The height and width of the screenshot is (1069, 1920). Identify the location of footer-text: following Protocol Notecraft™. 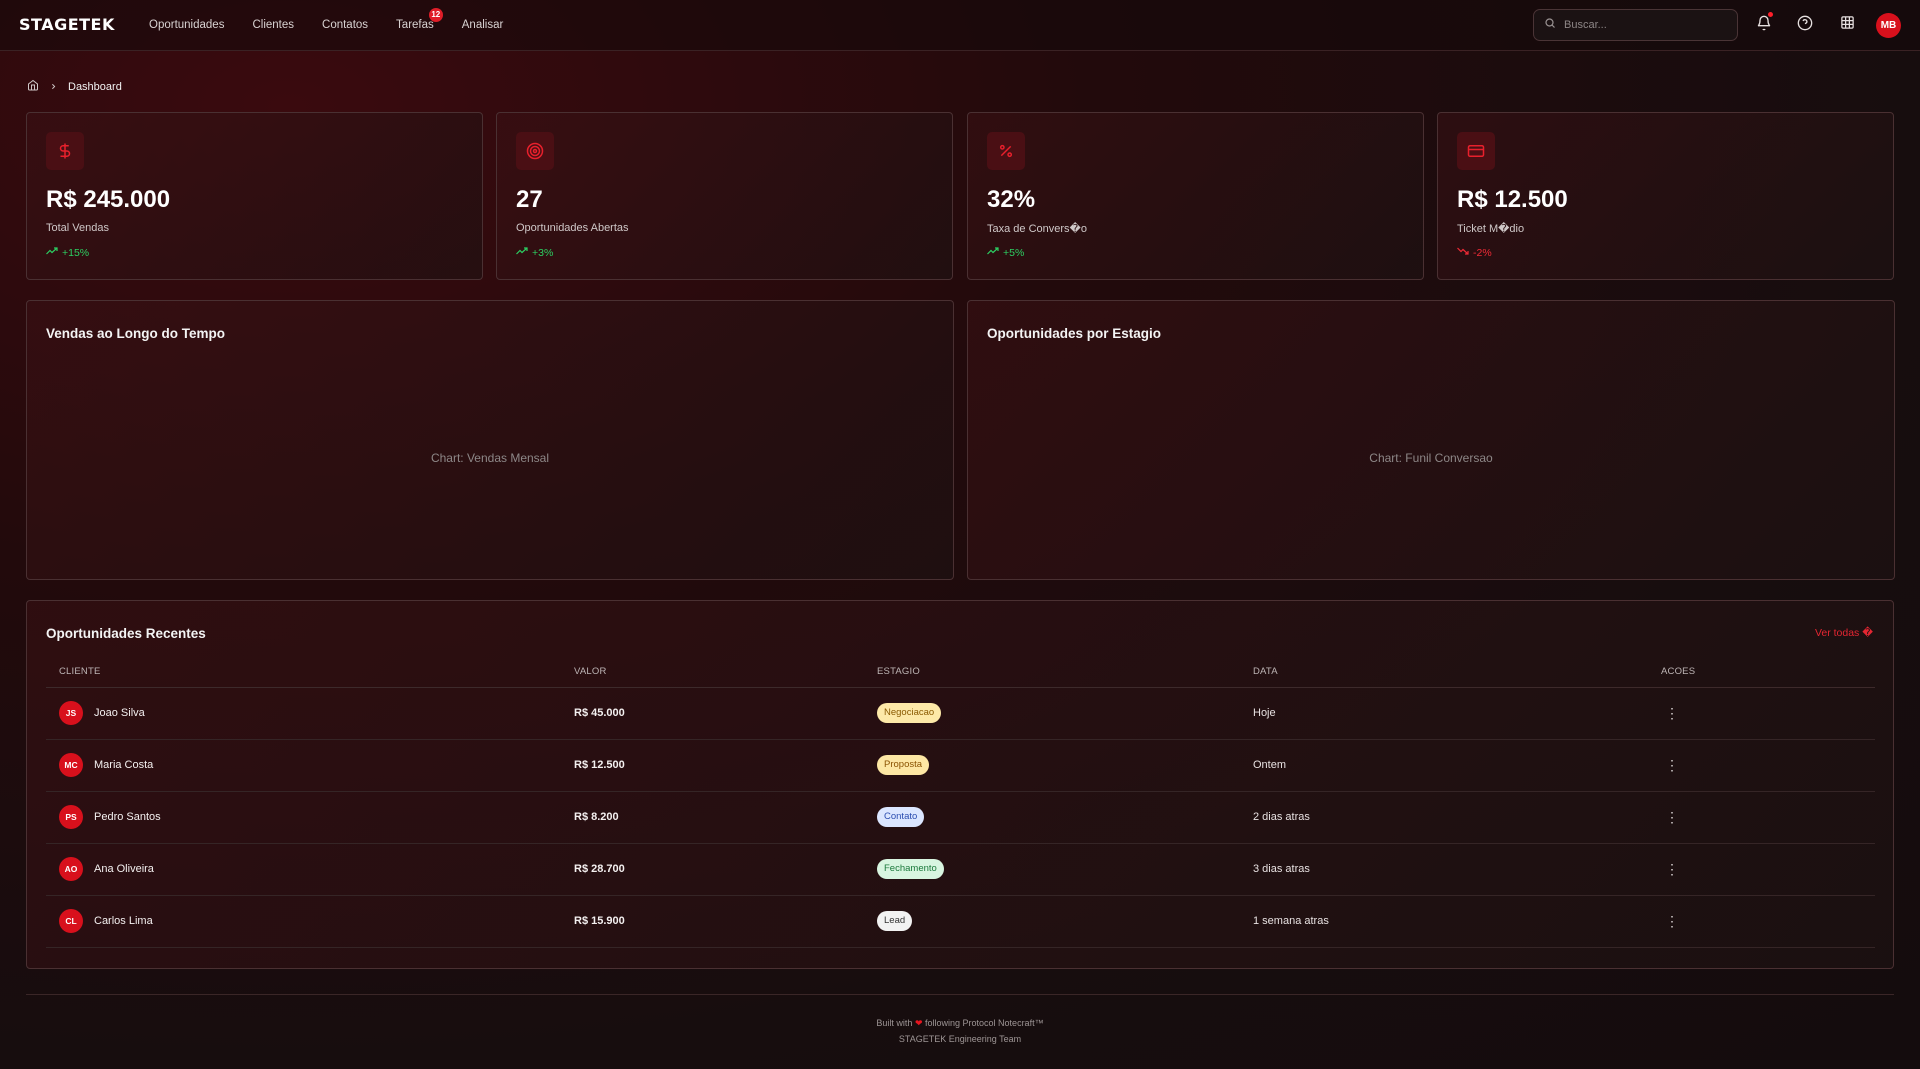
(984, 1023).